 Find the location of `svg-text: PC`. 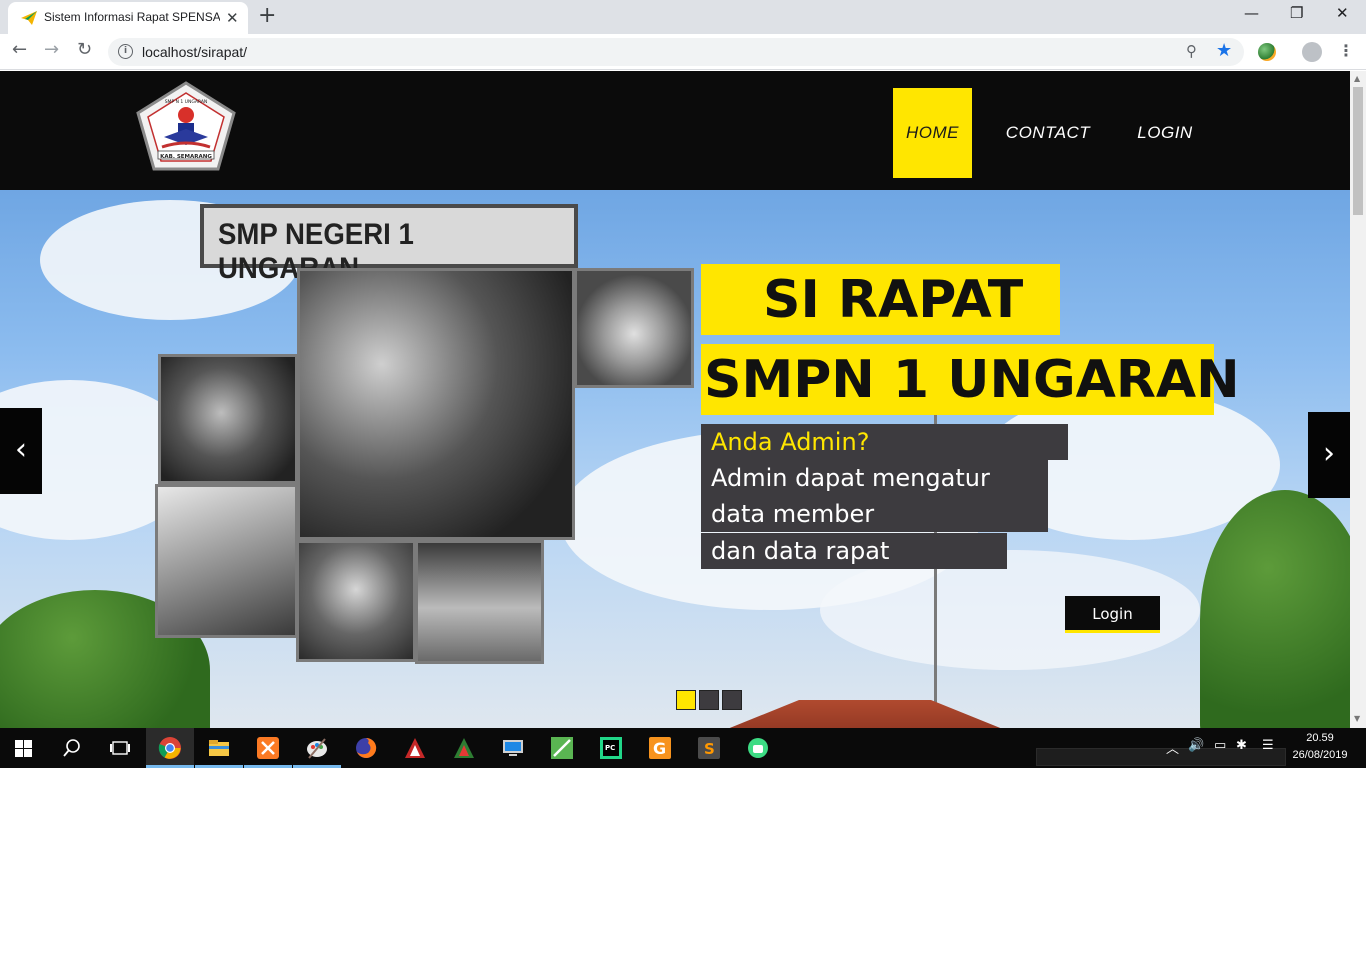

svg-text: PC is located at coordinates (610, 748).